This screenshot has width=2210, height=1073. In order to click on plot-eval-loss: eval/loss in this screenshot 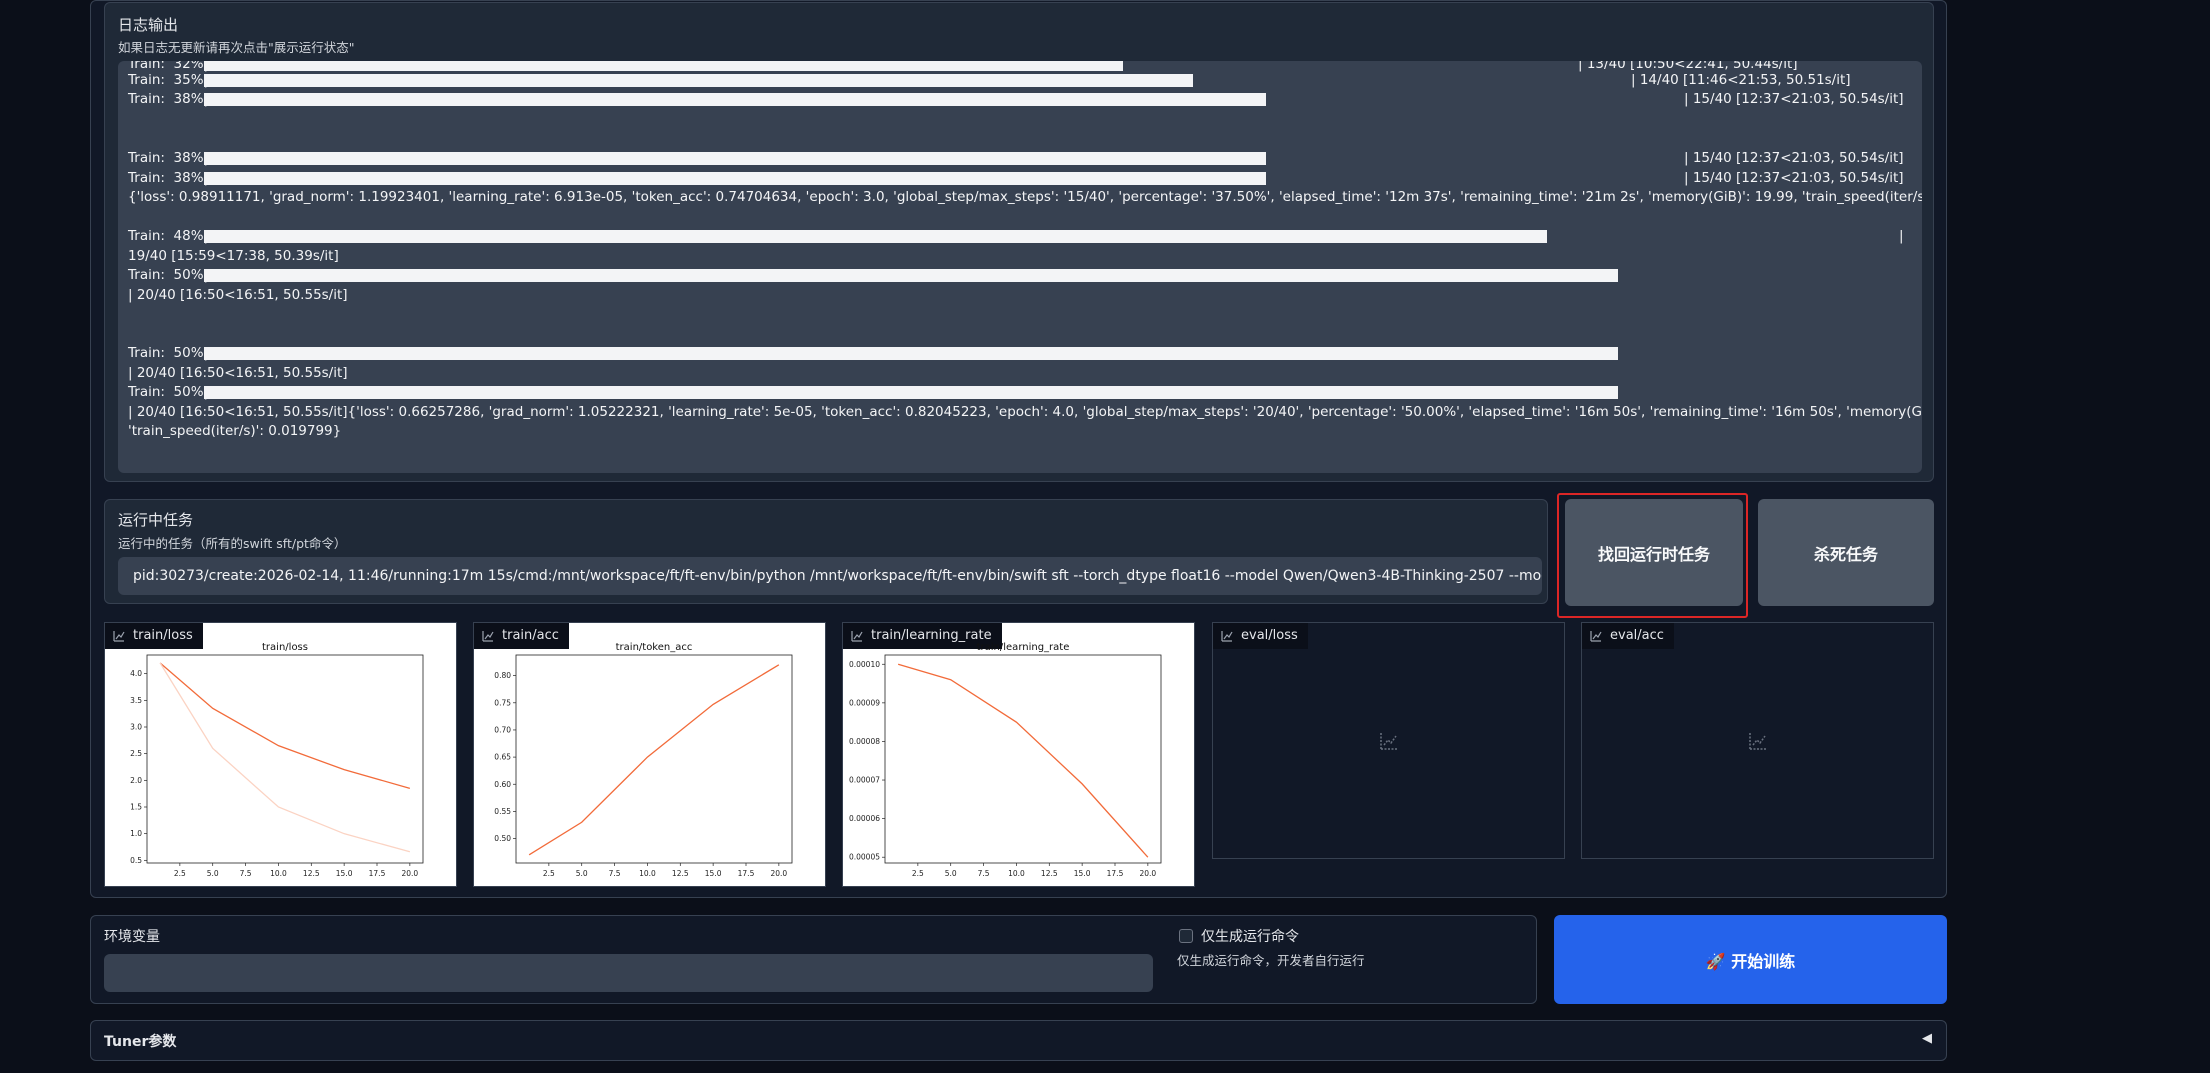, I will do `click(1388, 740)`.